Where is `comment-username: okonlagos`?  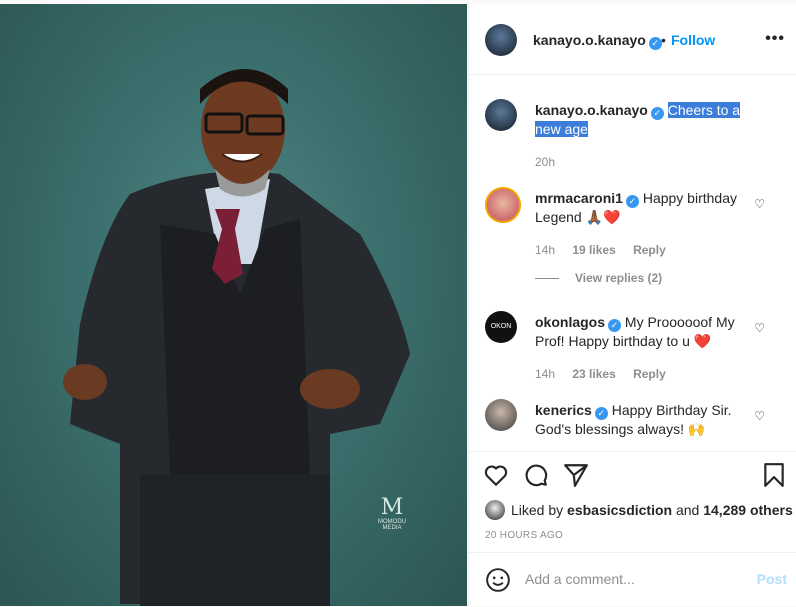 comment-username: okonlagos is located at coordinates (570, 322).